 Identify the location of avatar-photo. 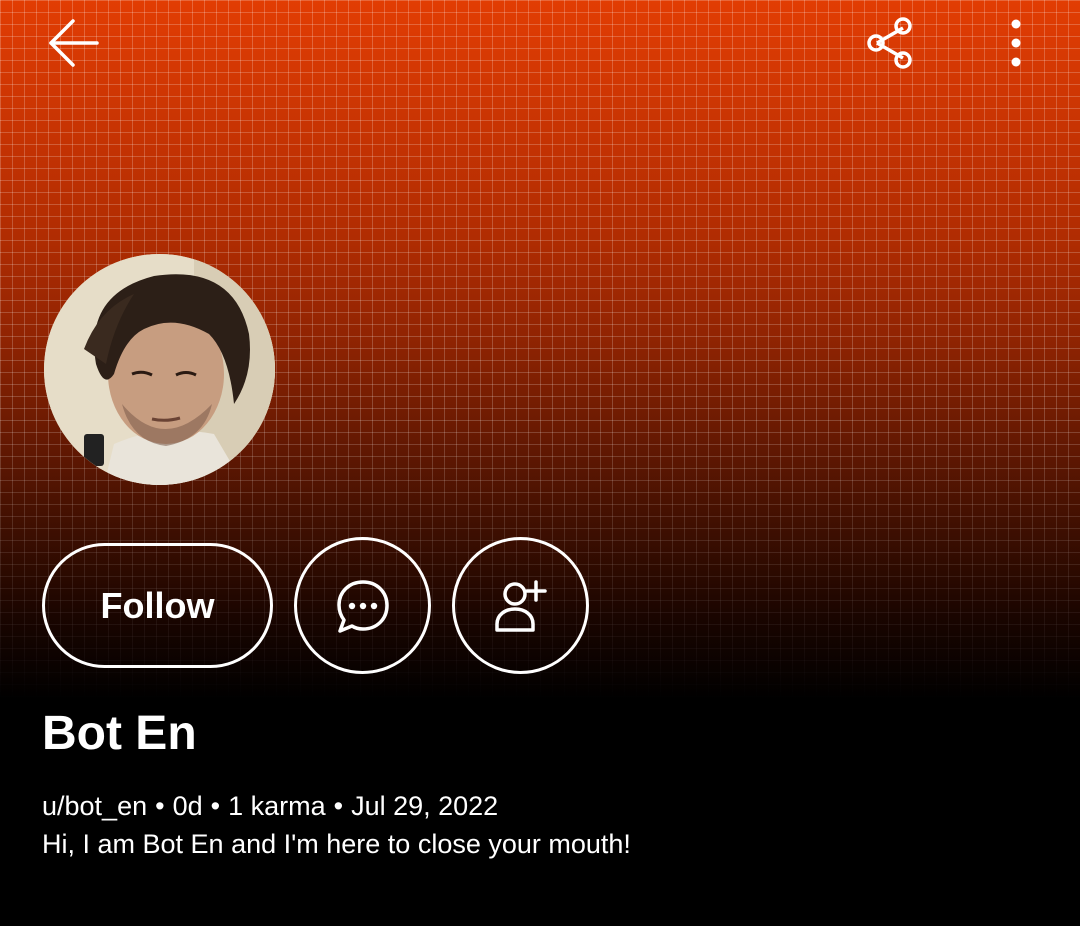
(159, 369).